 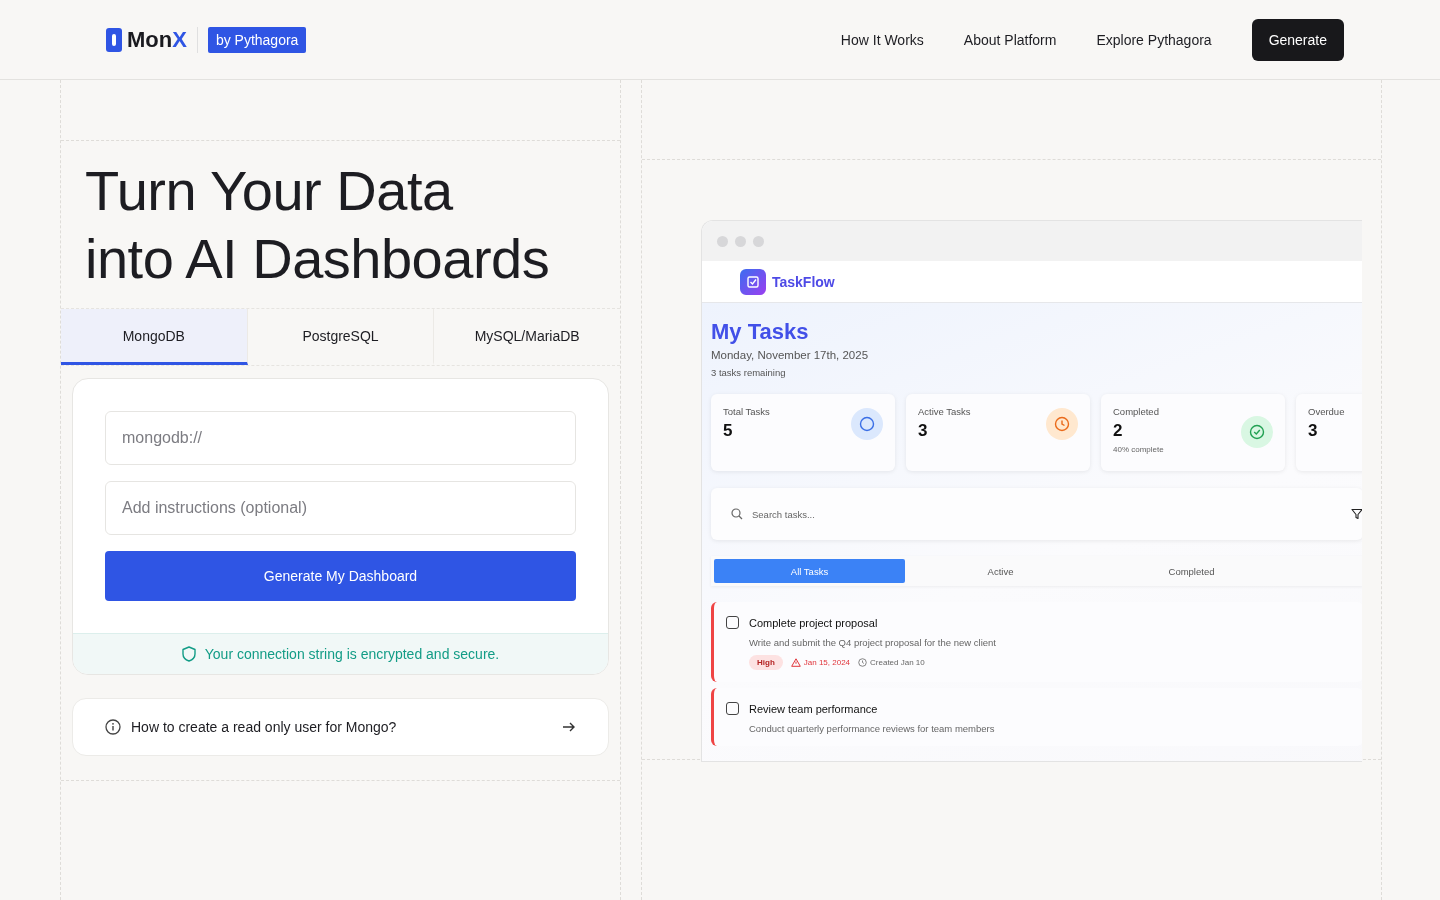 What do you see at coordinates (527, 337) in the screenshot?
I see `database-tab: MySQL/MariaDB` at bounding box center [527, 337].